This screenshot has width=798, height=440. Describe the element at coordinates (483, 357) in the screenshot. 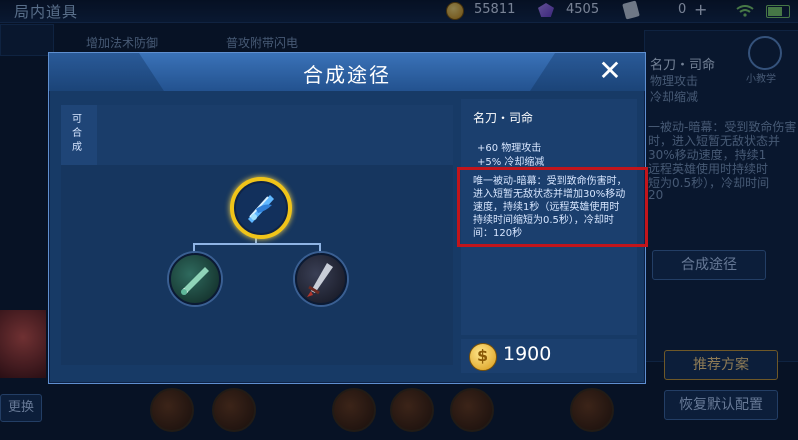

I see `gold-coin-icon` at that location.